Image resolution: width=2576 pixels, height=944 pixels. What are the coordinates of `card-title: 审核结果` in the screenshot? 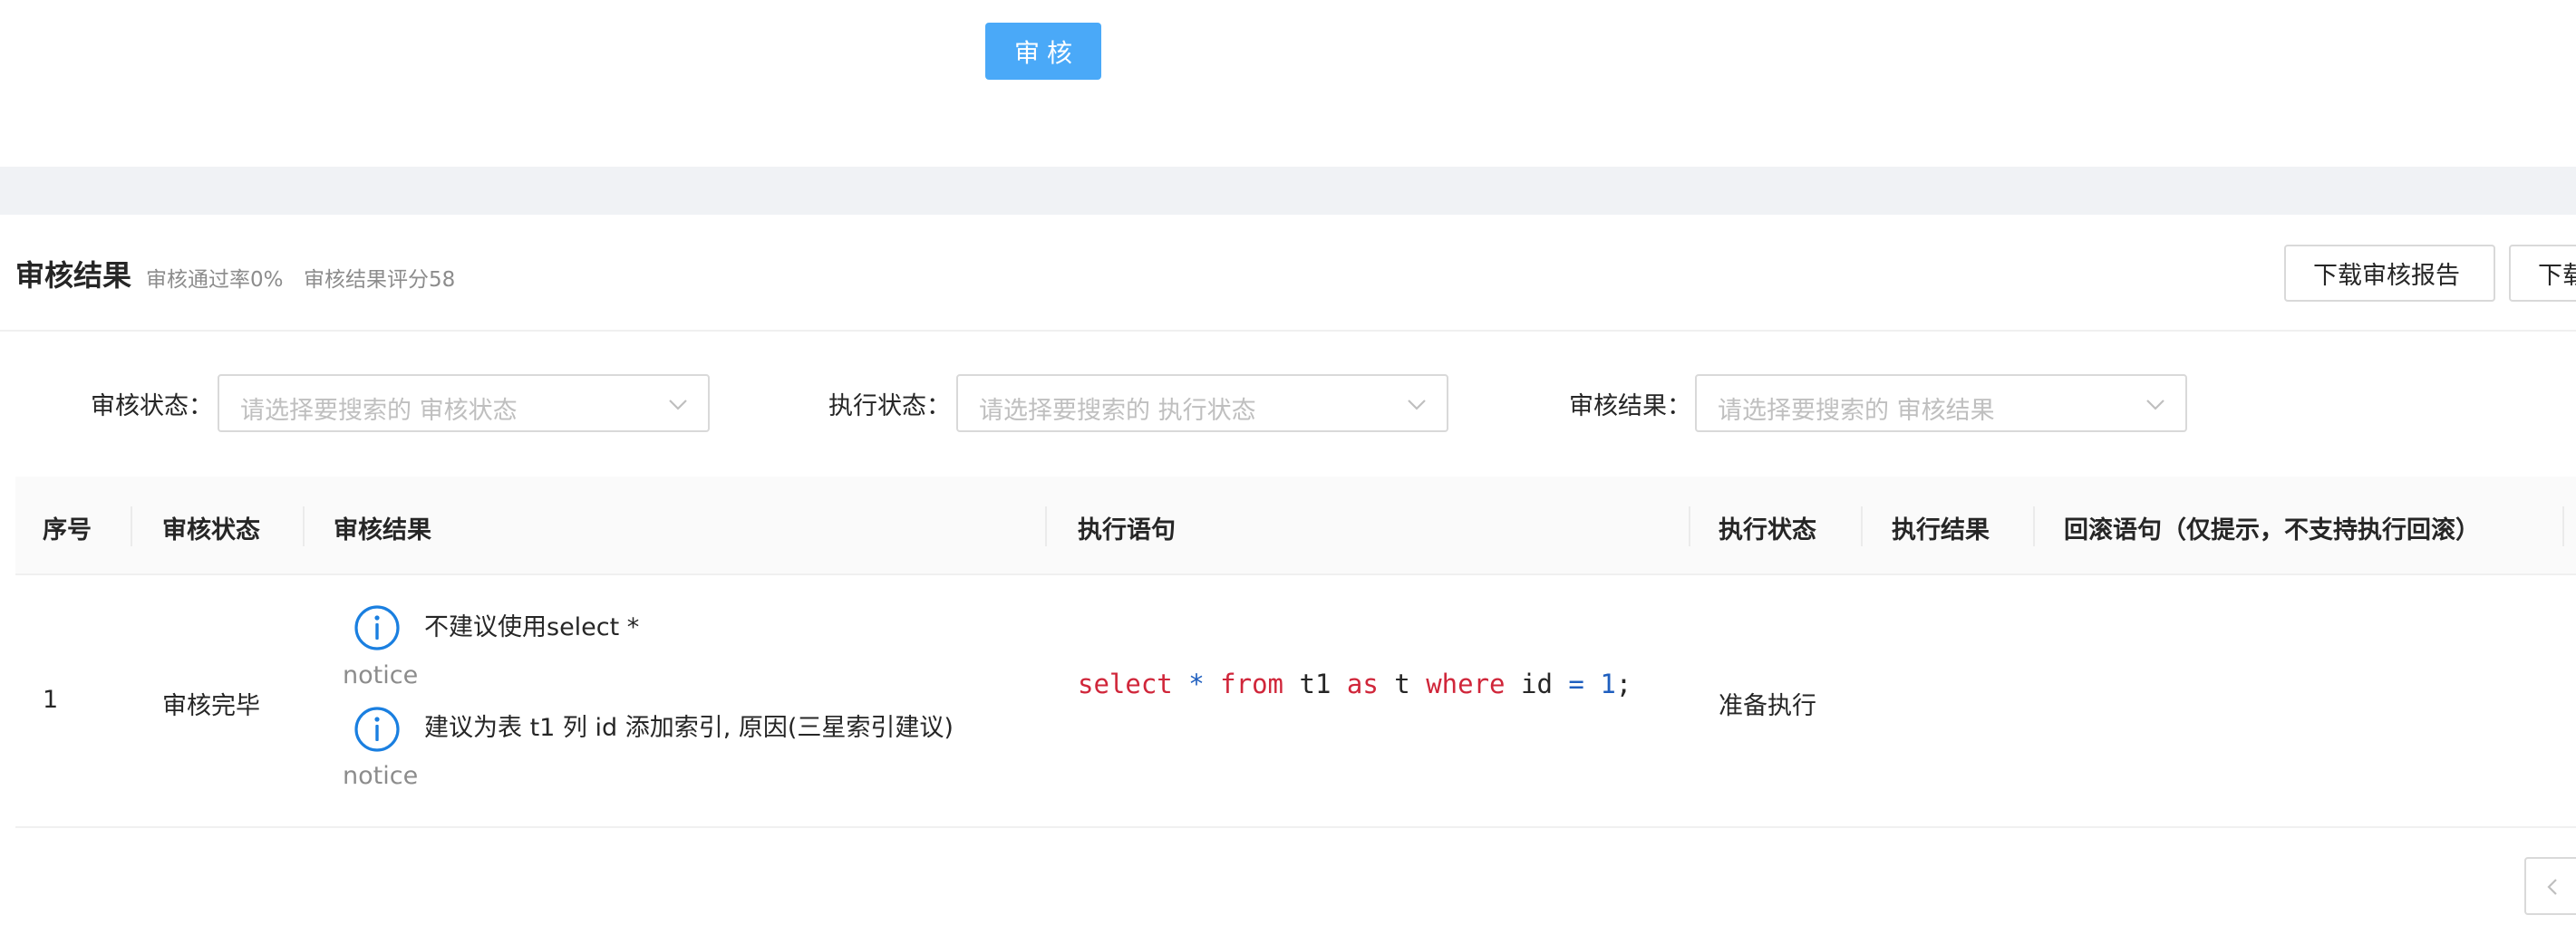 It's located at (73, 276).